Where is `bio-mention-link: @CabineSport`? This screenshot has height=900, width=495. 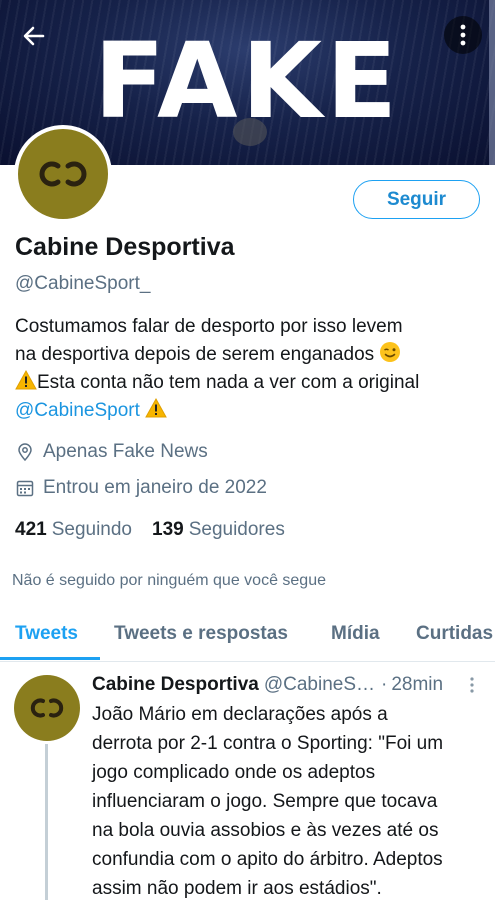 bio-mention-link: @CabineSport is located at coordinates (77, 410).